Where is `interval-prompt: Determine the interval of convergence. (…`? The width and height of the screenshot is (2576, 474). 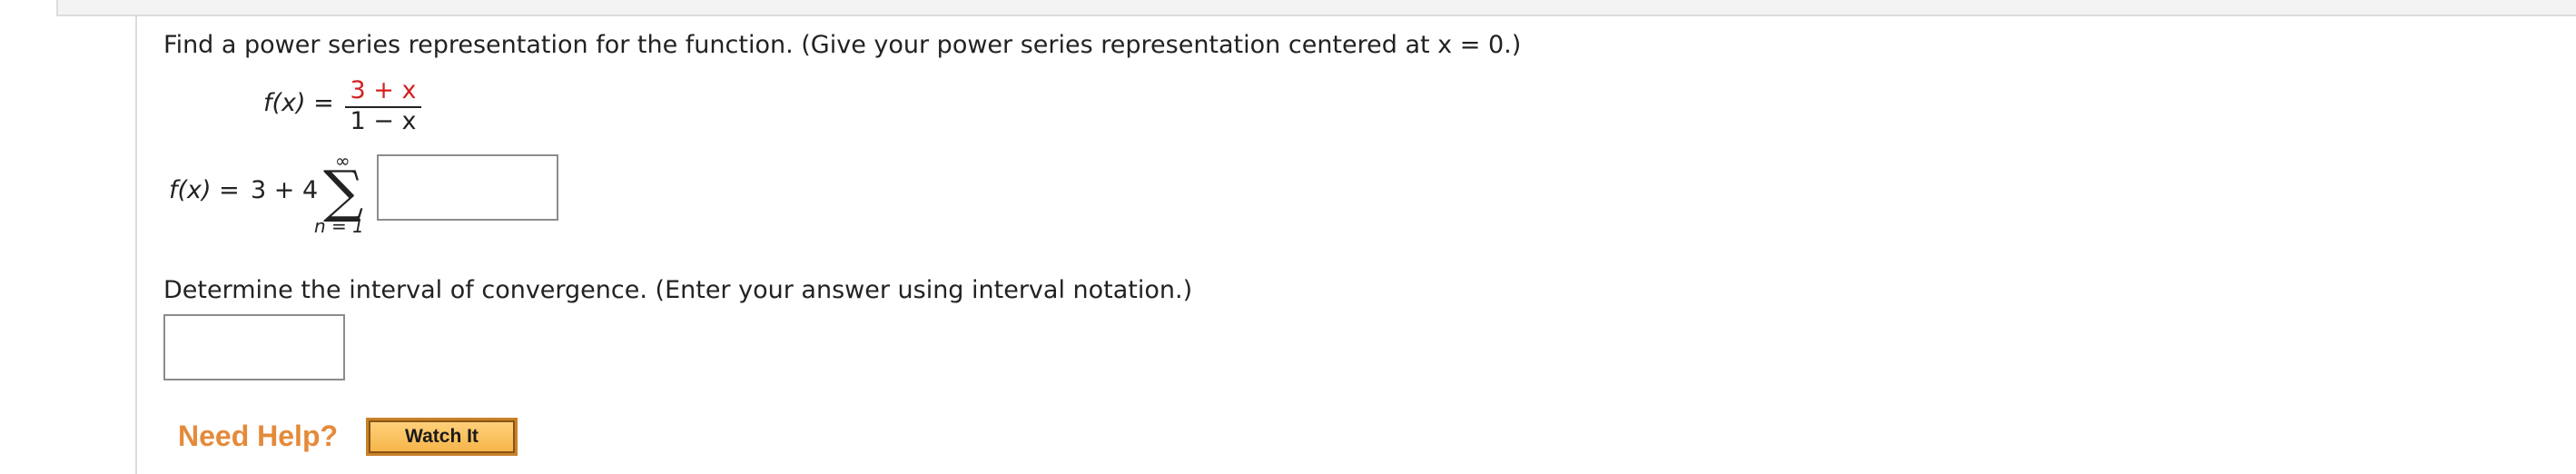
interval-prompt: Determine the interval of convergence. (… is located at coordinates (678, 290).